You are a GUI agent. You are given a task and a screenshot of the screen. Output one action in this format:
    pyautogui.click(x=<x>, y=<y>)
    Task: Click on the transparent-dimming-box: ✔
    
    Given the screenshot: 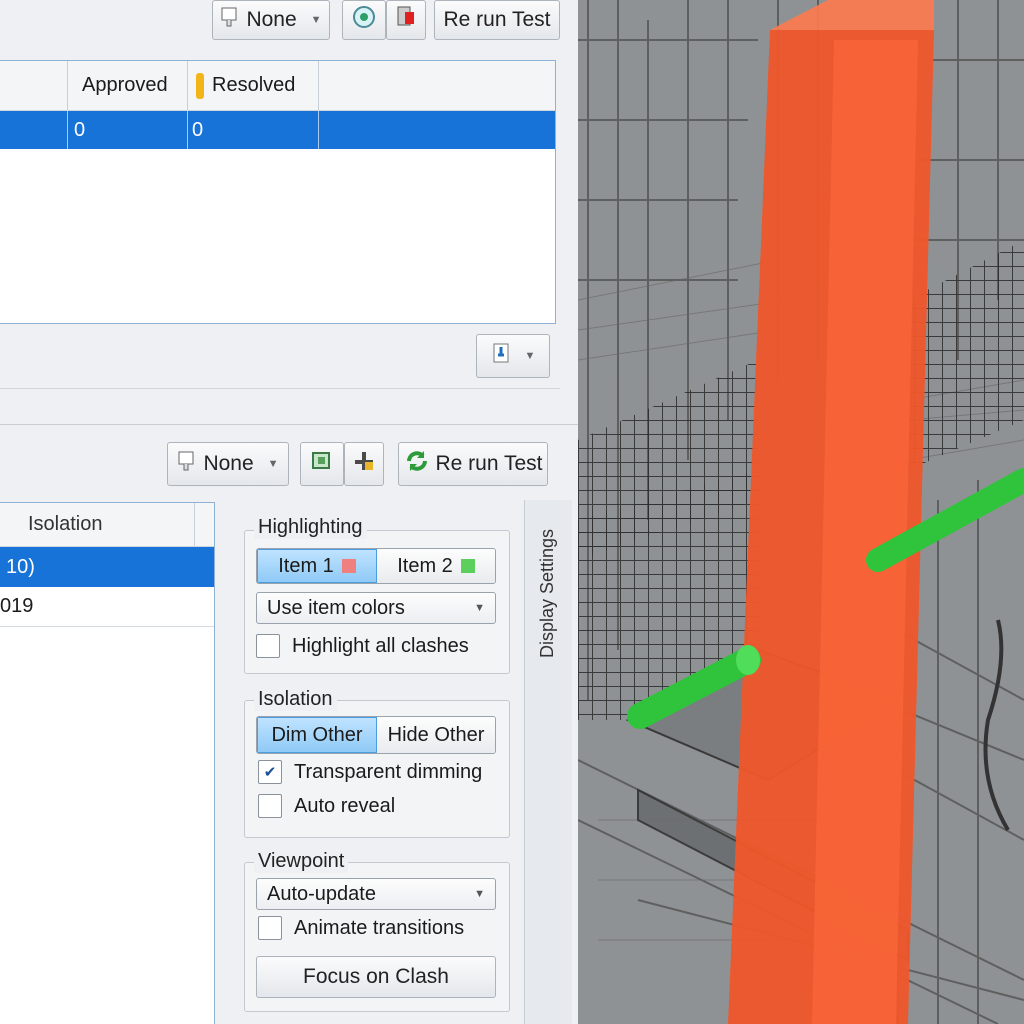 What is the action you would take?
    pyautogui.click(x=270, y=772)
    